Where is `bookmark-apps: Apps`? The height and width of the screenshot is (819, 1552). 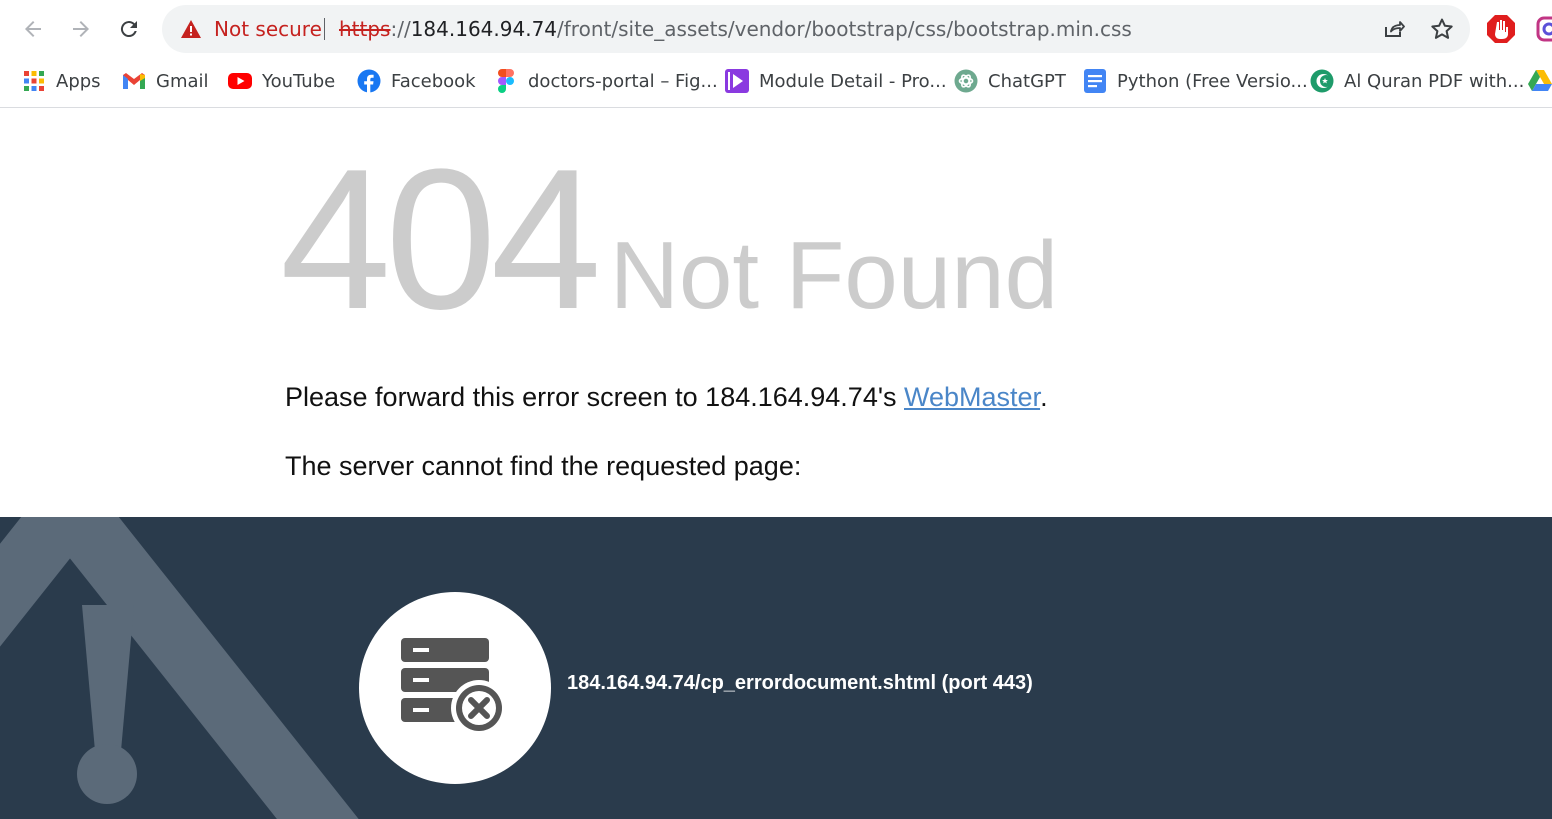 bookmark-apps: Apps is located at coordinates (61, 81).